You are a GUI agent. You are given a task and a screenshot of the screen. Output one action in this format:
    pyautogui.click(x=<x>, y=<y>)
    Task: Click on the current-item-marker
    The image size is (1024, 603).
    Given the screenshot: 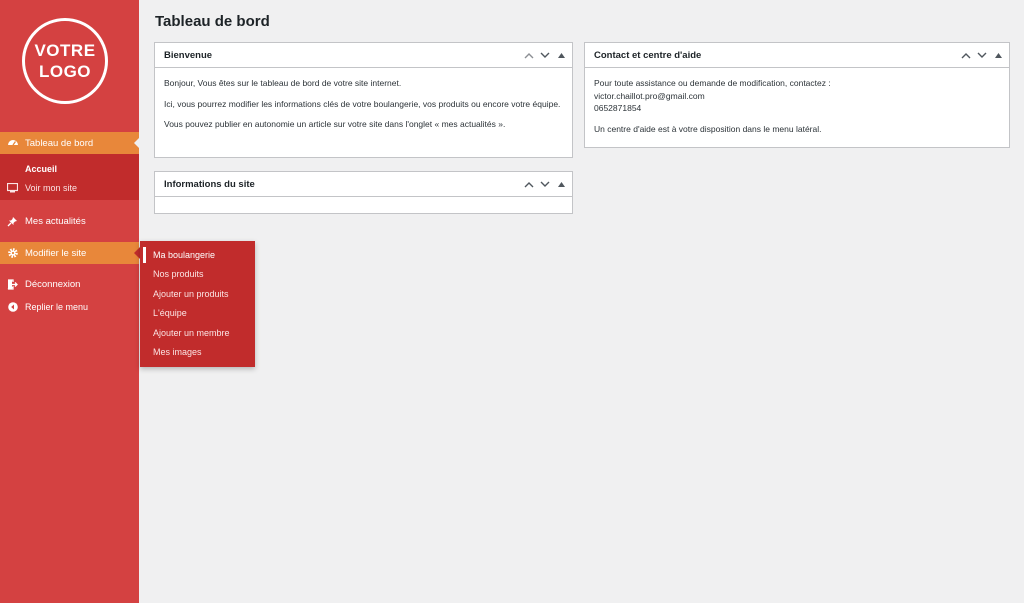 What is the action you would take?
    pyautogui.click(x=144, y=255)
    